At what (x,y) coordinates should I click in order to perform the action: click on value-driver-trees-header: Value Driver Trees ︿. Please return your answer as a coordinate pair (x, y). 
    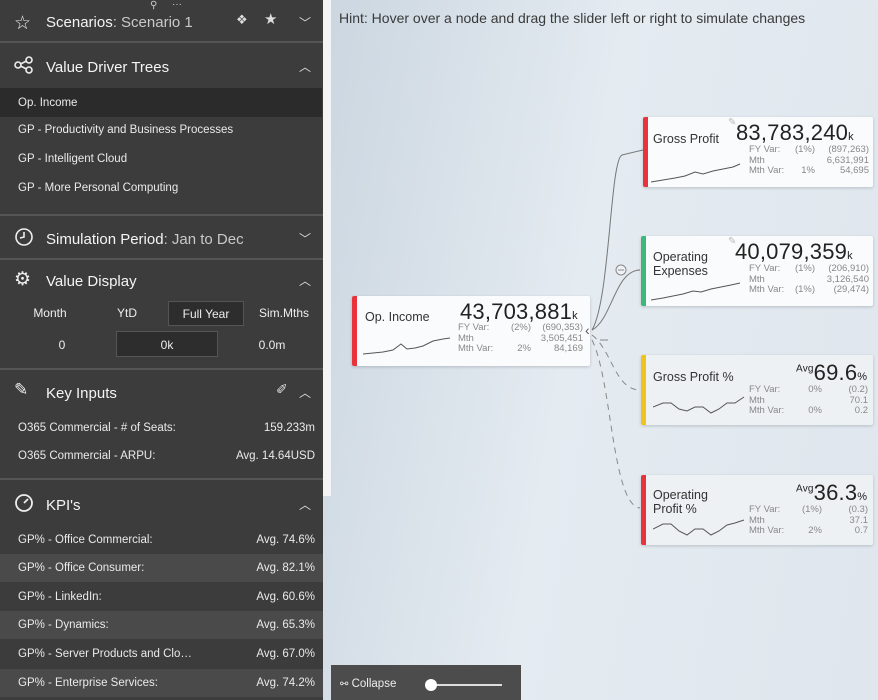
    Looking at the image, I should click on (161, 66).